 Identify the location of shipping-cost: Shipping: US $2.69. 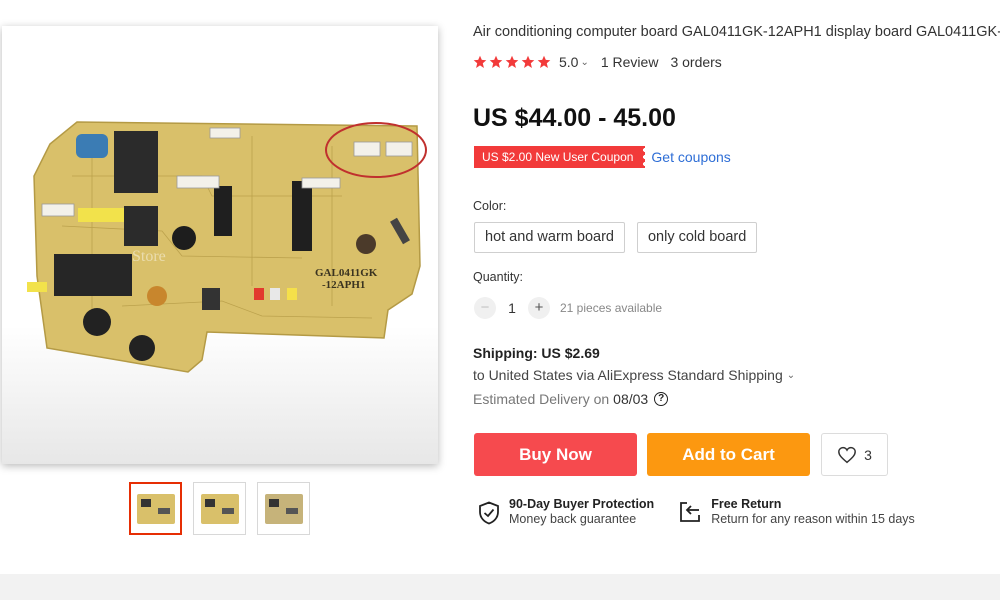
(536, 353).